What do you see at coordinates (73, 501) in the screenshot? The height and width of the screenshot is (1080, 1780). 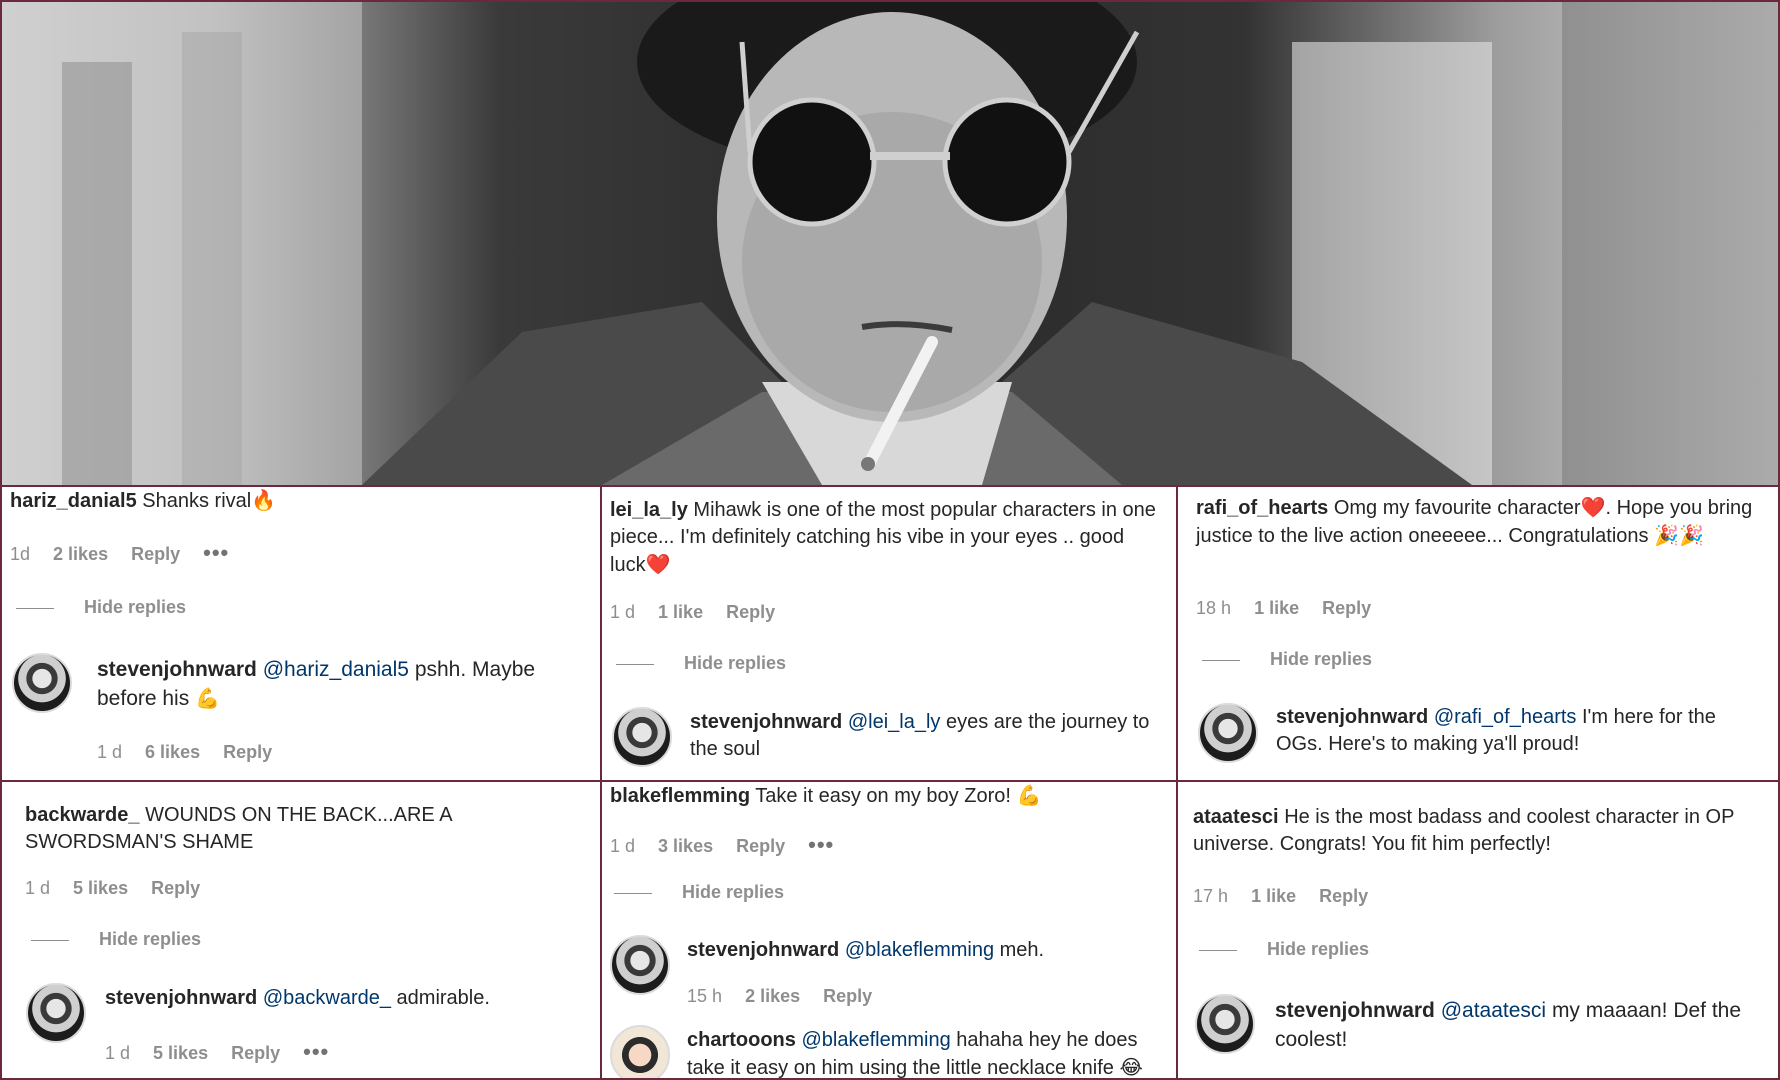 I see `comment-username: hariz_danial5` at bounding box center [73, 501].